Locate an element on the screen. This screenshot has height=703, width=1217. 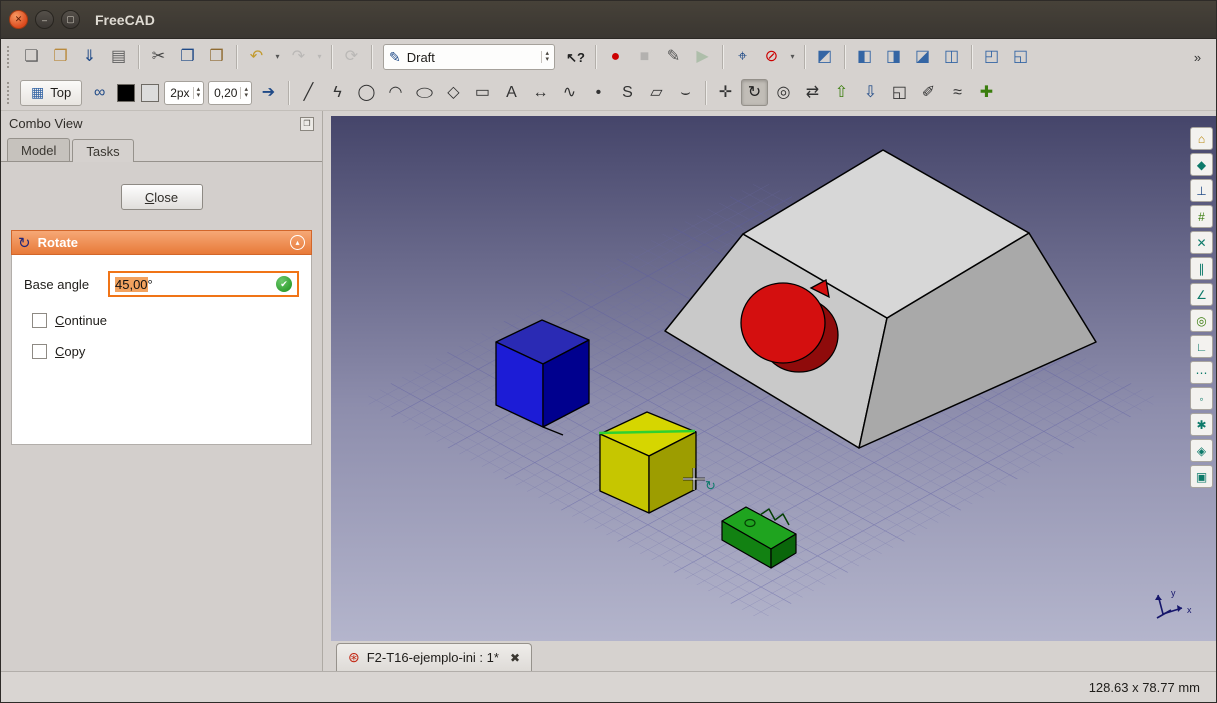
print-icon: ▤ is located at coordinates (118, 57).